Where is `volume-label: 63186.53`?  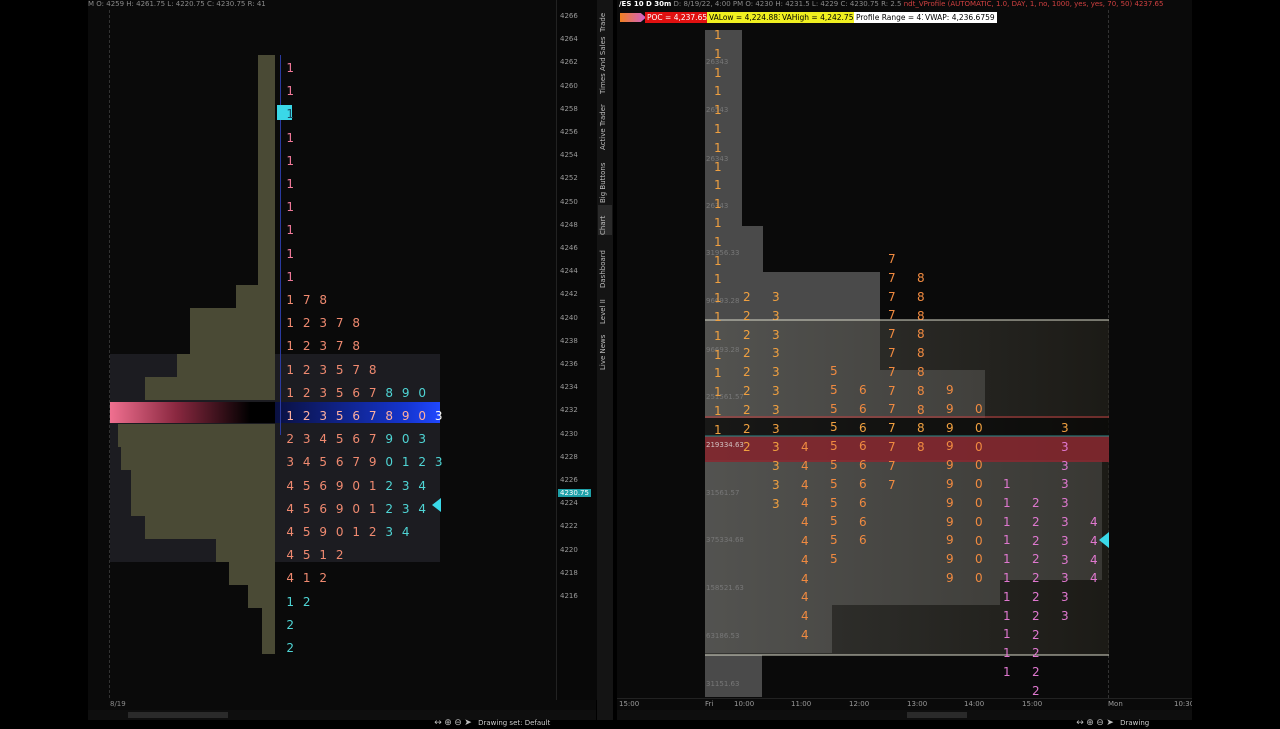
volume-label: 63186.53 is located at coordinates (723, 636).